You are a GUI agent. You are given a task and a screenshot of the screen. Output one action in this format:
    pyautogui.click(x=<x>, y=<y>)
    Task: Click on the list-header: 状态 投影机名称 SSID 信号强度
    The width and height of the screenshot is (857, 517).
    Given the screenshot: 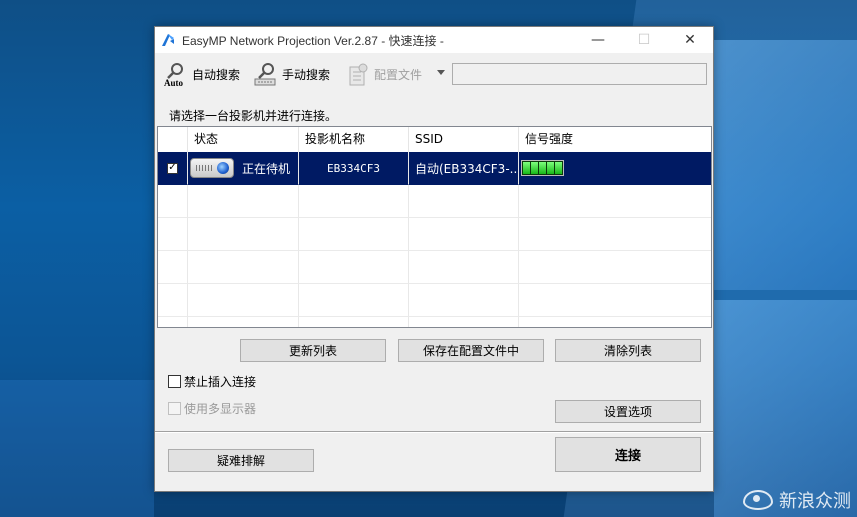 What is the action you would take?
    pyautogui.click(x=434, y=140)
    